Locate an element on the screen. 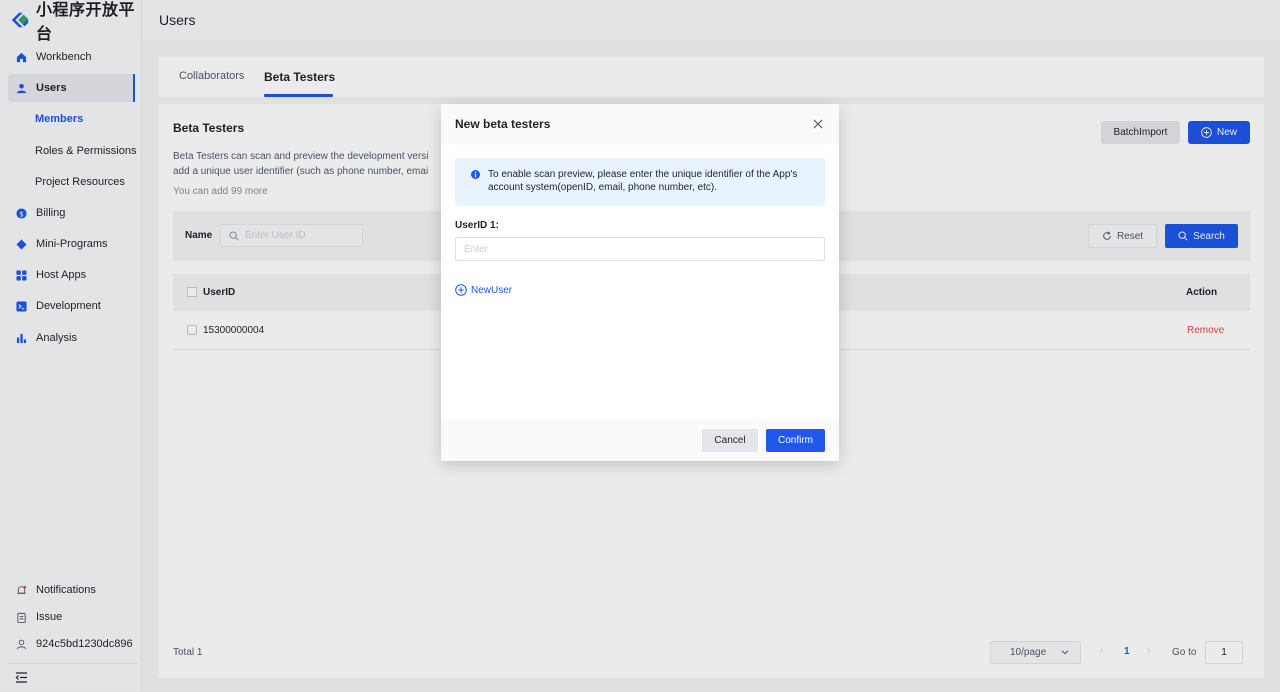 Image resolution: width=1280 pixels, height=692 pixels. cancel-button: Cancel is located at coordinates (730, 440).